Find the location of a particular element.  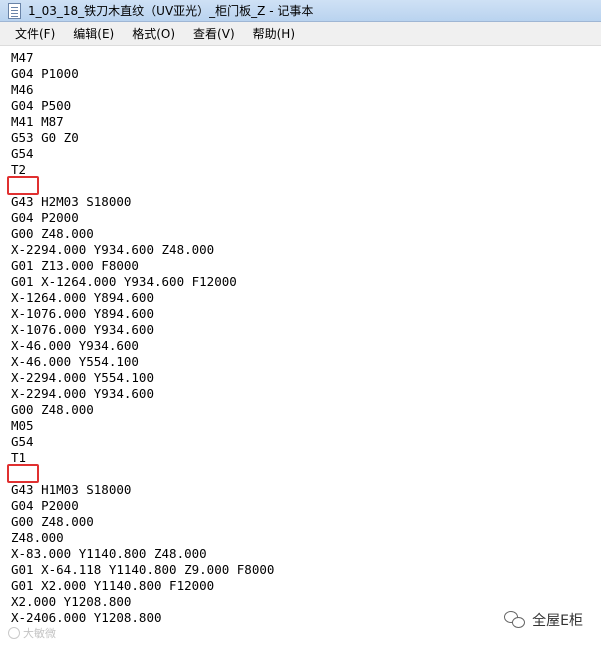

code-line: X-2406.000 Y1208.800 is located at coordinates (86, 617).